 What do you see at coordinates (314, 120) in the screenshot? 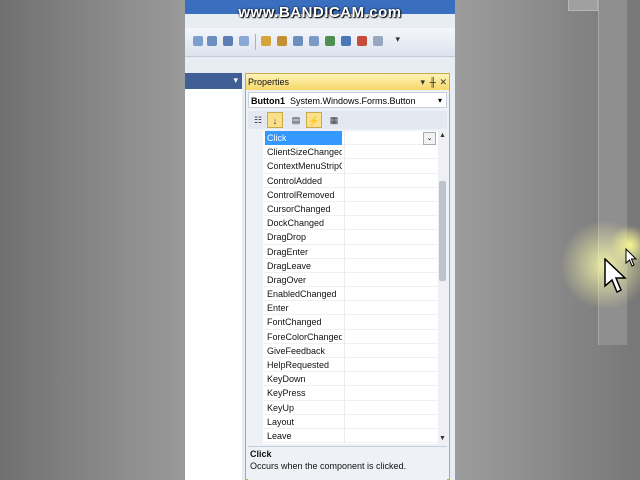
I see `events-lightning-icon: ⚡` at bounding box center [314, 120].